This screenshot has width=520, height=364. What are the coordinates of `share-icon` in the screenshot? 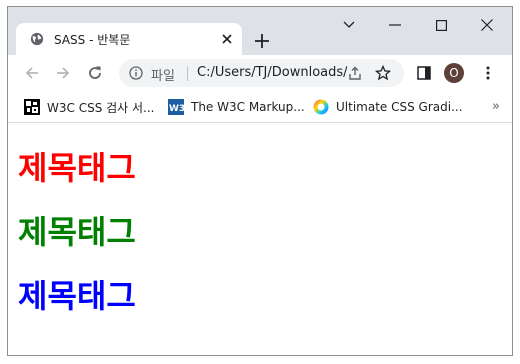 It's located at (355, 73).